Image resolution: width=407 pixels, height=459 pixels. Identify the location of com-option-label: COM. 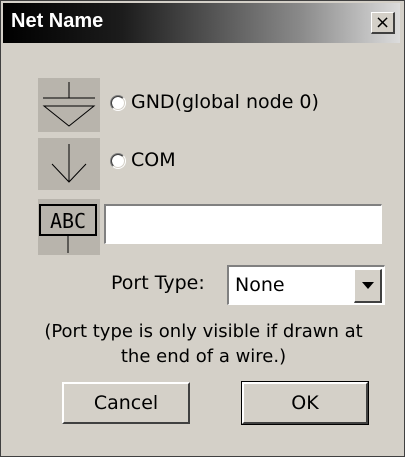
(153, 160).